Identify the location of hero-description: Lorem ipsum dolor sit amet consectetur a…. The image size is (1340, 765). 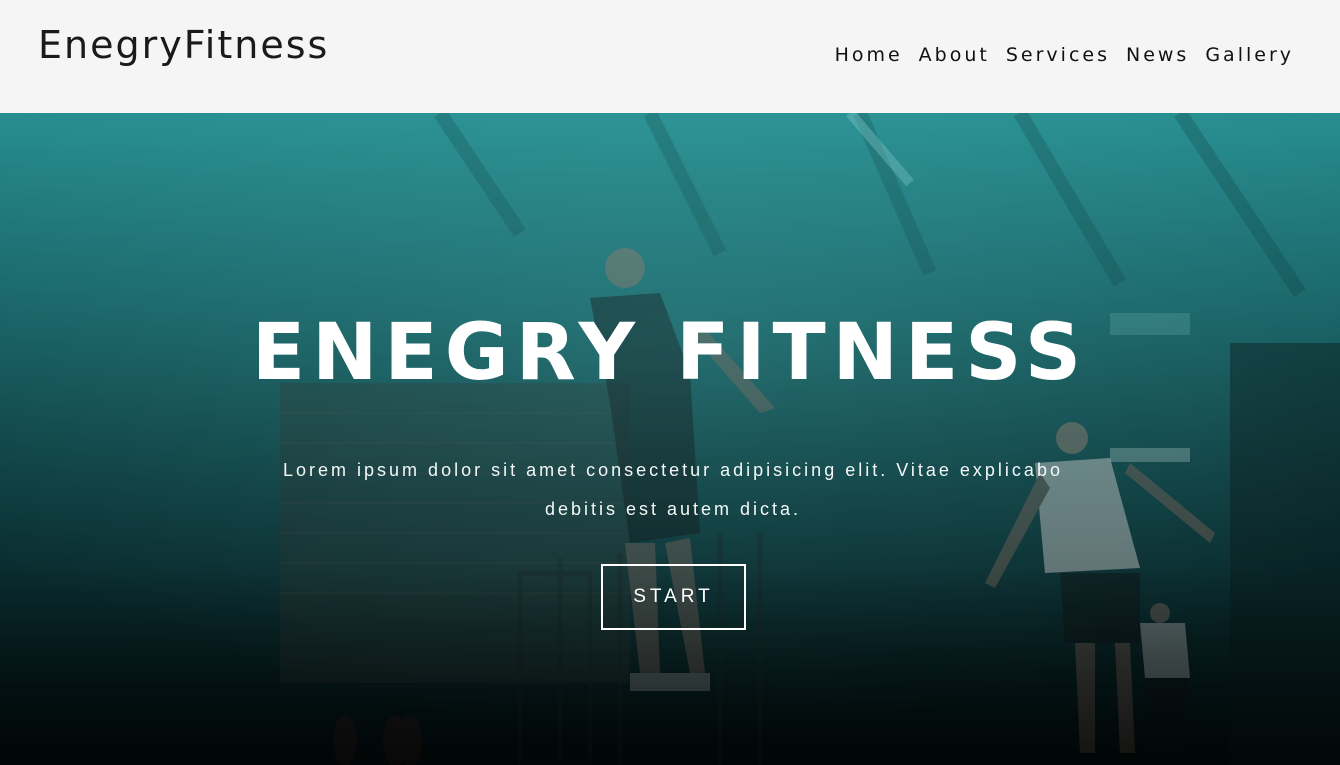
(673, 489).